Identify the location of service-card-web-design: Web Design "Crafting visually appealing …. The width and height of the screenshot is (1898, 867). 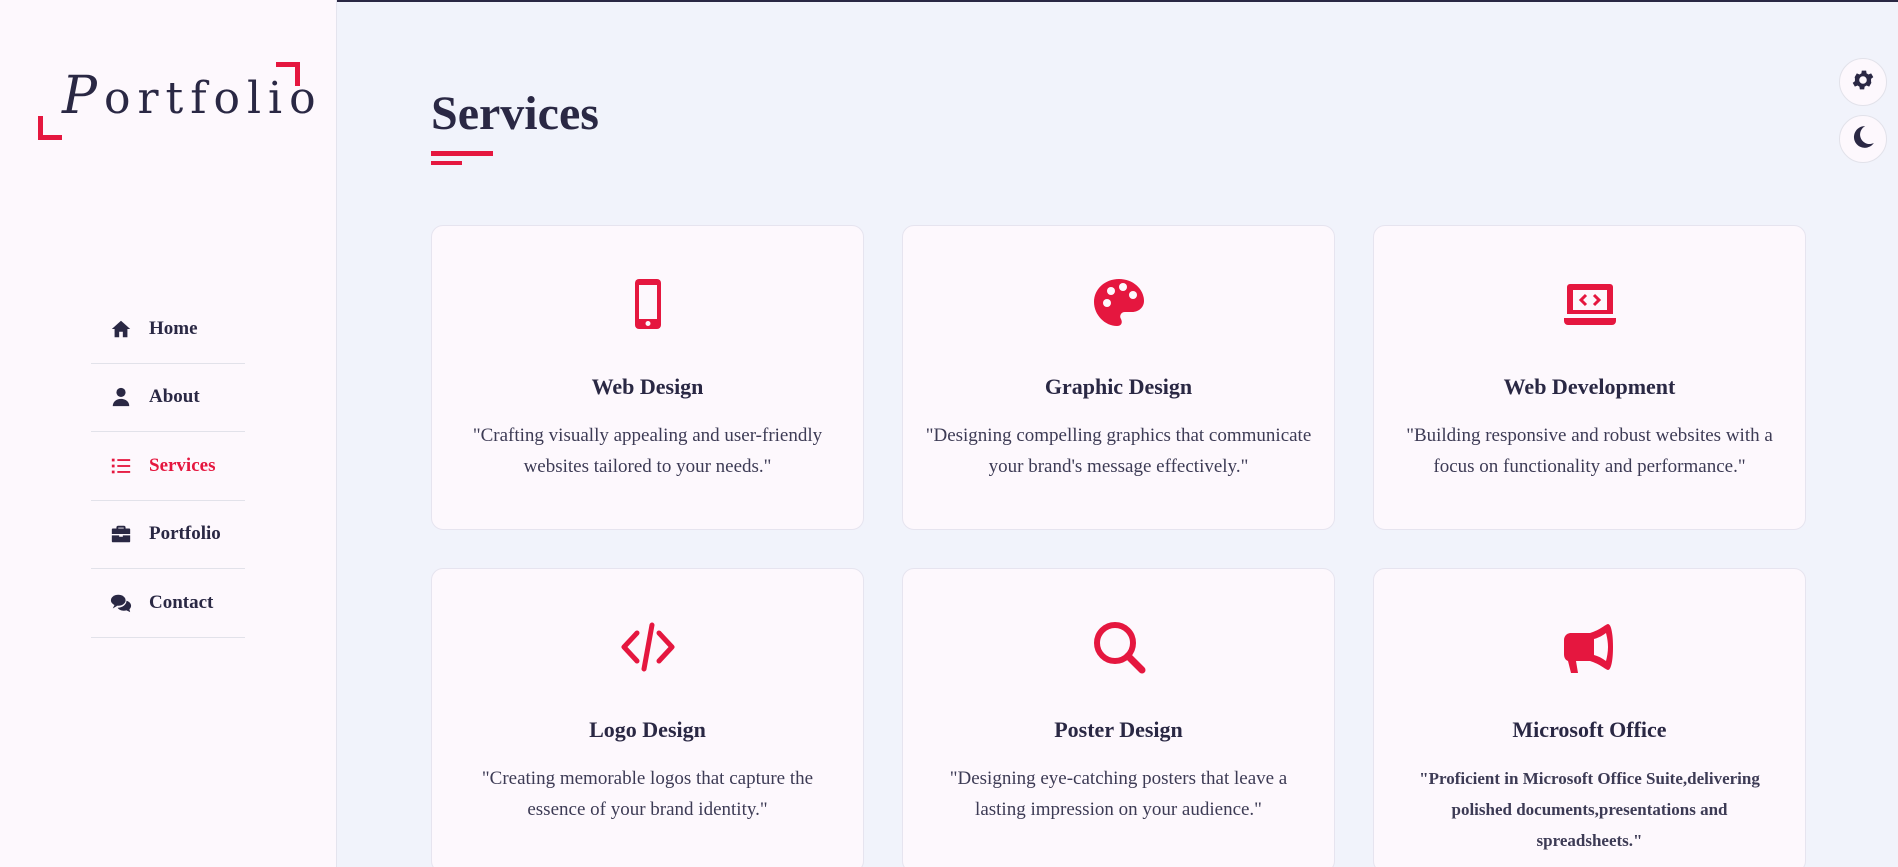
(647, 377).